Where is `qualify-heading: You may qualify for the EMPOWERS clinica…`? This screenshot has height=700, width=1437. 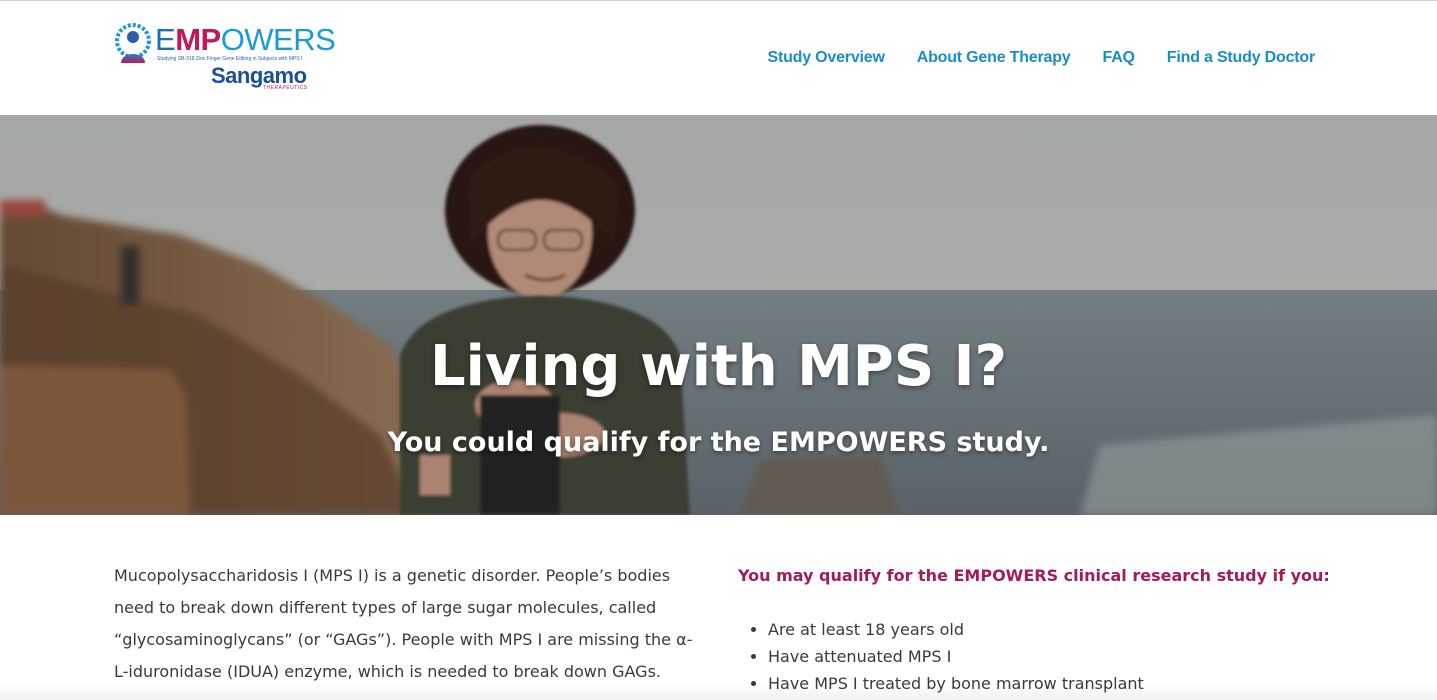 qualify-heading: You may qualify for the EMPOWERS clinica… is located at coordinates (1034, 575).